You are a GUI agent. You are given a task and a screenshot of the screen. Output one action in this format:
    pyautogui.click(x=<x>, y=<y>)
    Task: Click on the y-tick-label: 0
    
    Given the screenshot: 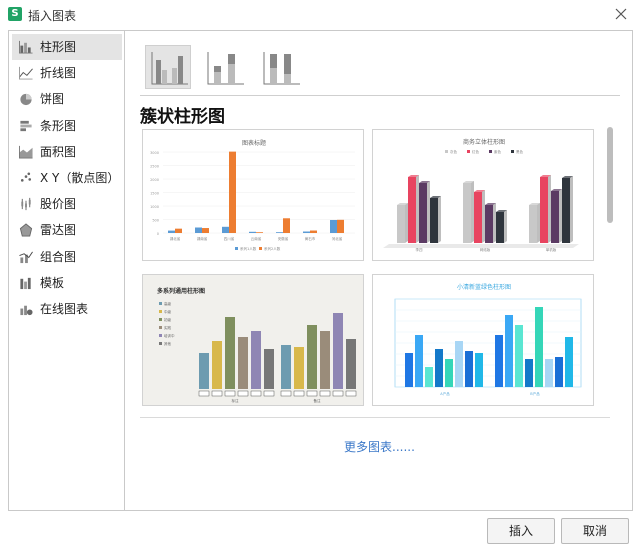 What is the action you would take?
    pyautogui.click(x=158, y=234)
    